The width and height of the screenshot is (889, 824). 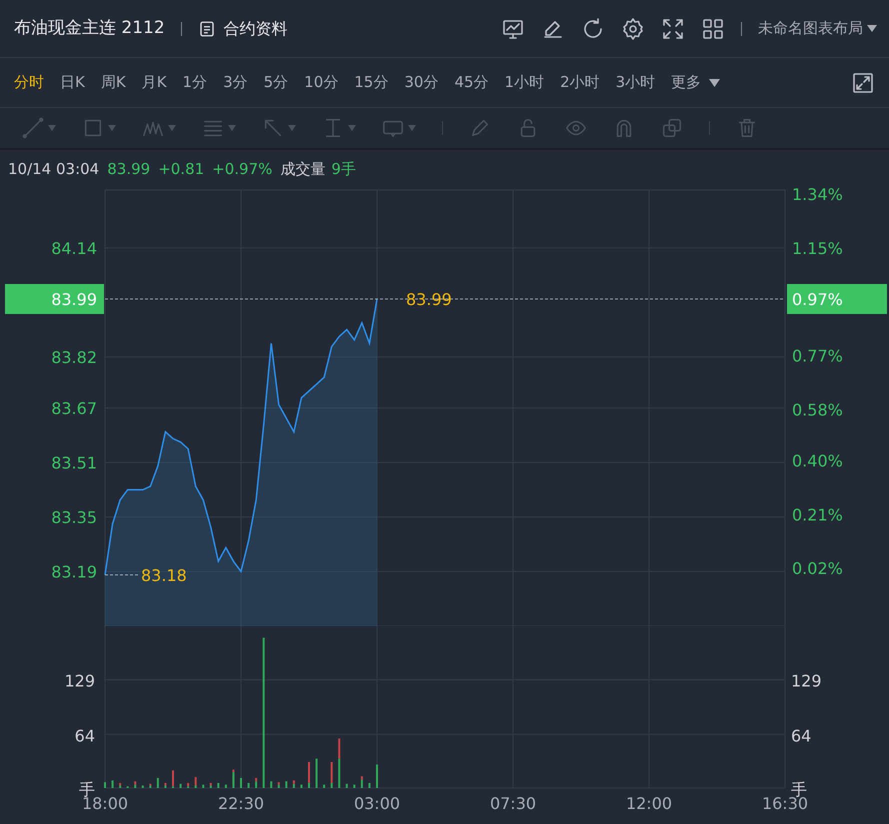 I want to click on volume-value: 9手, so click(x=343, y=169).